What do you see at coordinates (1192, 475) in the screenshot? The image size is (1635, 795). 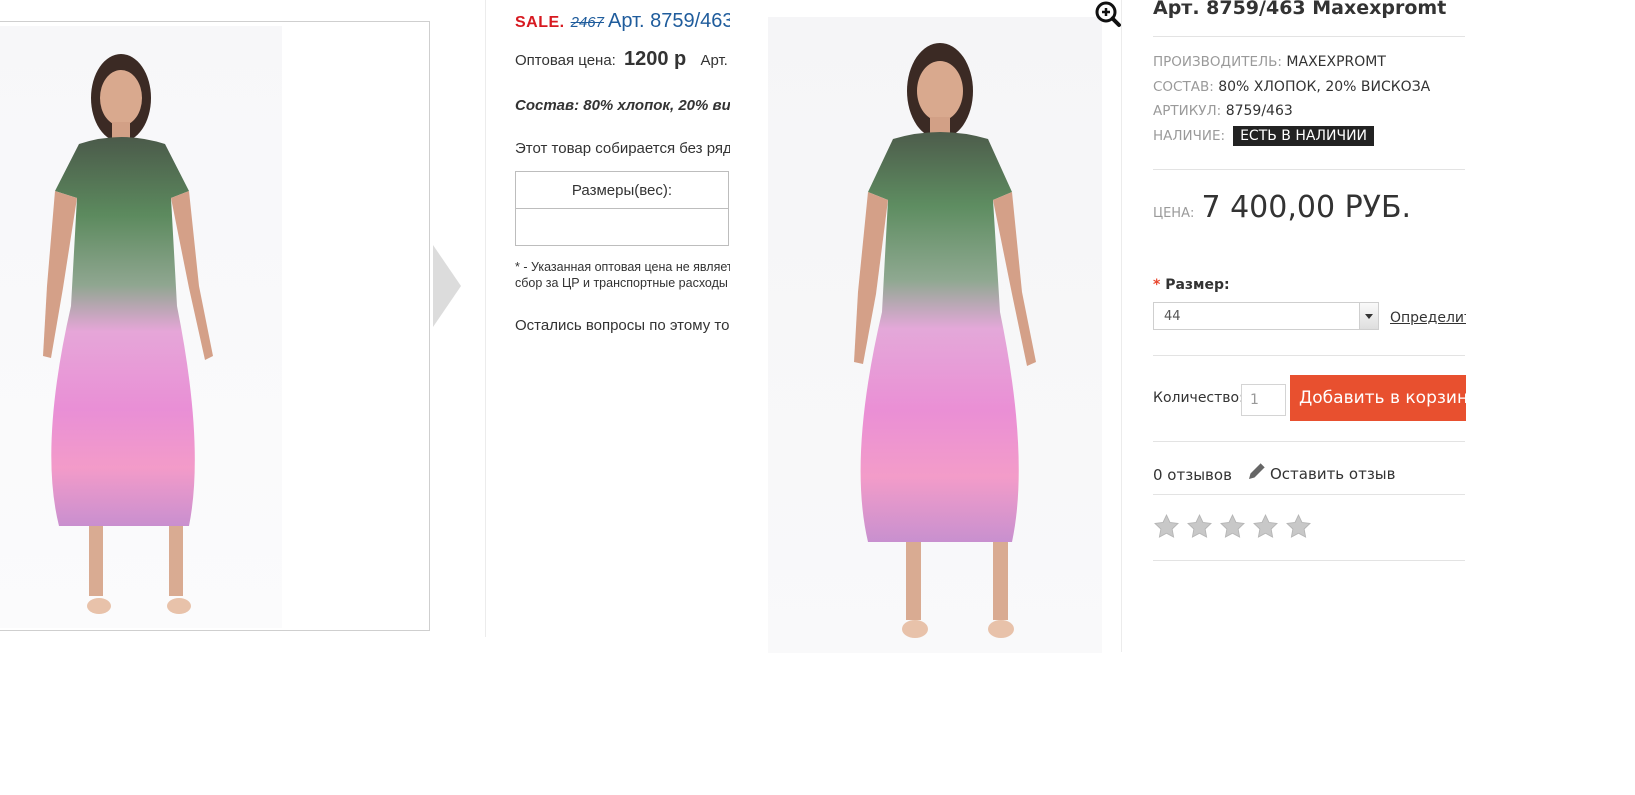 I see `reviews-count: 0 отзывов` at bounding box center [1192, 475].